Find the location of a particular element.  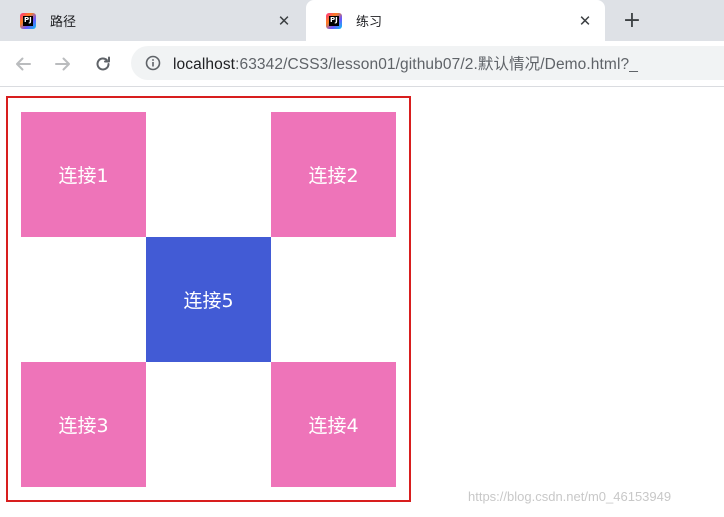

forward-button is located at coordinates (63, 64).